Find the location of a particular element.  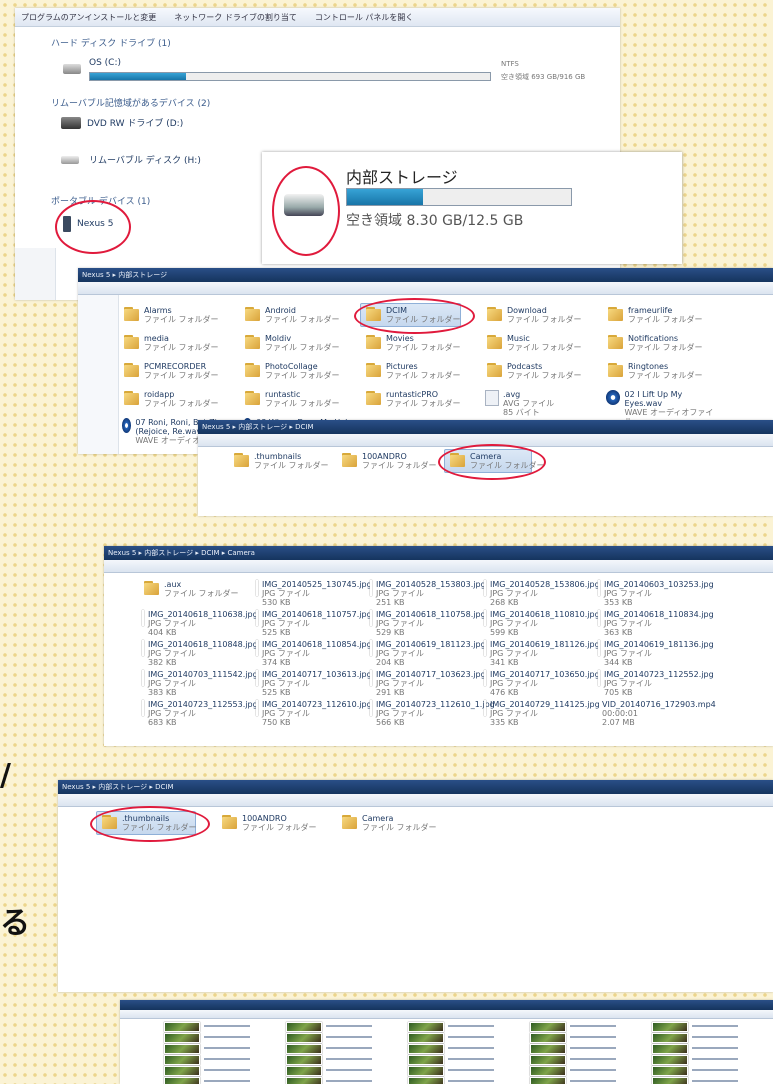

breadcrumb-item: Camera is located at coordinates (241, 553).